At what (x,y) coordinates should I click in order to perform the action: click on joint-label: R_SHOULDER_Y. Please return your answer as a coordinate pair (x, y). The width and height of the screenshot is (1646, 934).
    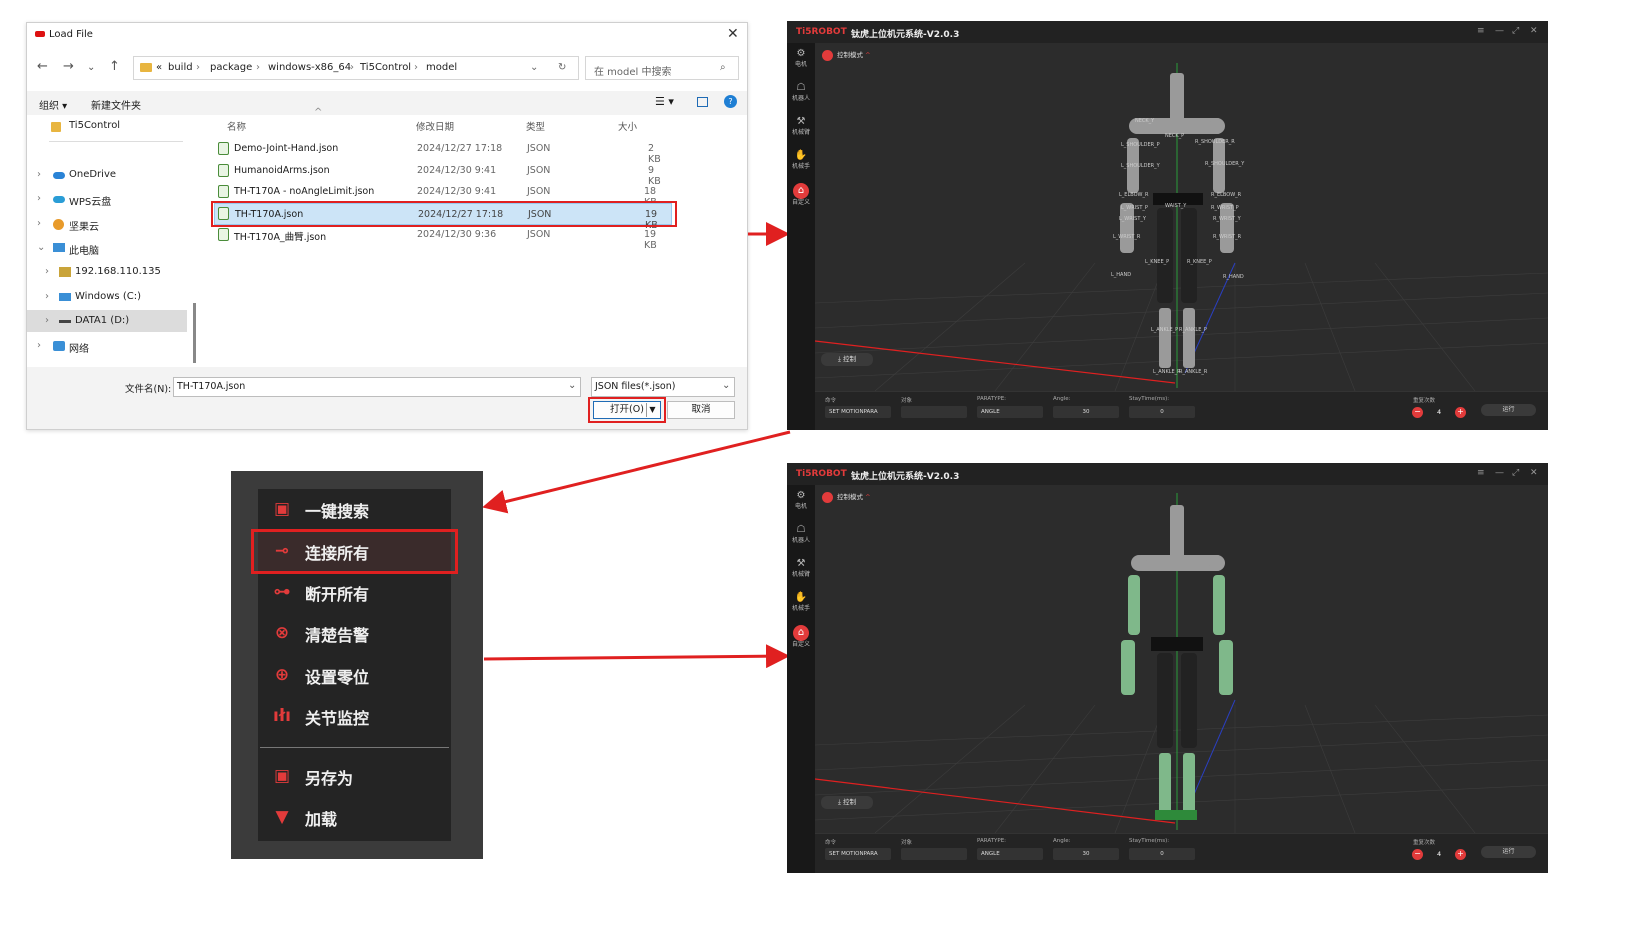
    Looking at the image, I should click on (1225, 164).